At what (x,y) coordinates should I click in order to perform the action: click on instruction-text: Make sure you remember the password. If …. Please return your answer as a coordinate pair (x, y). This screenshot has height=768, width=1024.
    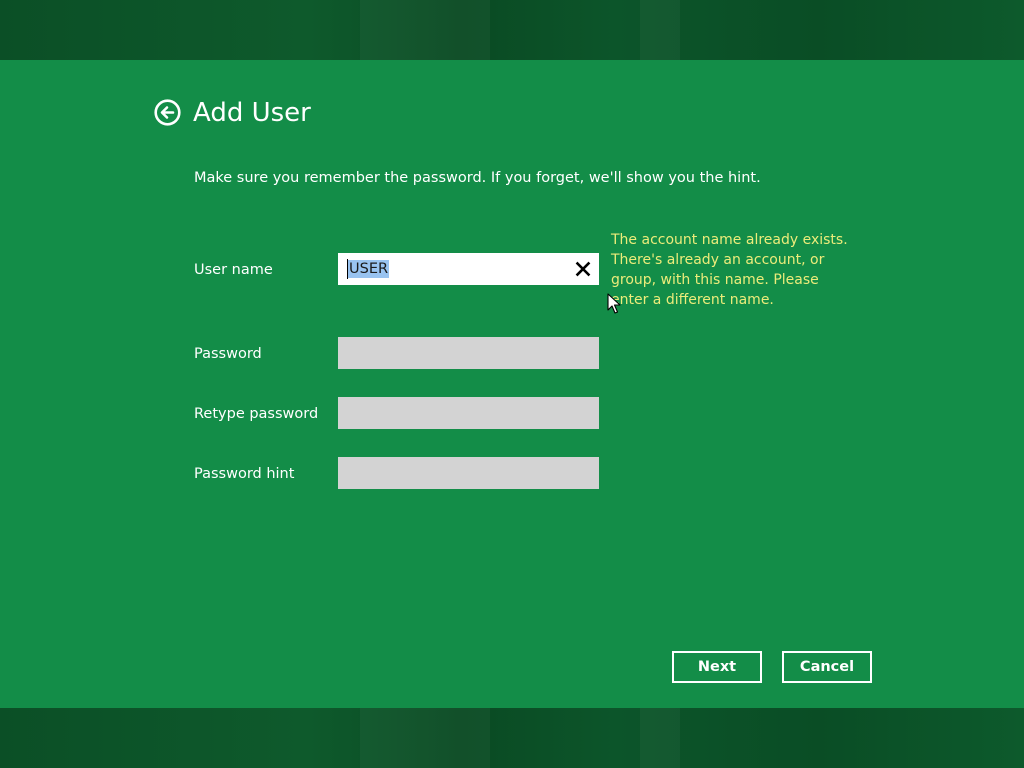
    Looking at the image, I should click on (477, 178).